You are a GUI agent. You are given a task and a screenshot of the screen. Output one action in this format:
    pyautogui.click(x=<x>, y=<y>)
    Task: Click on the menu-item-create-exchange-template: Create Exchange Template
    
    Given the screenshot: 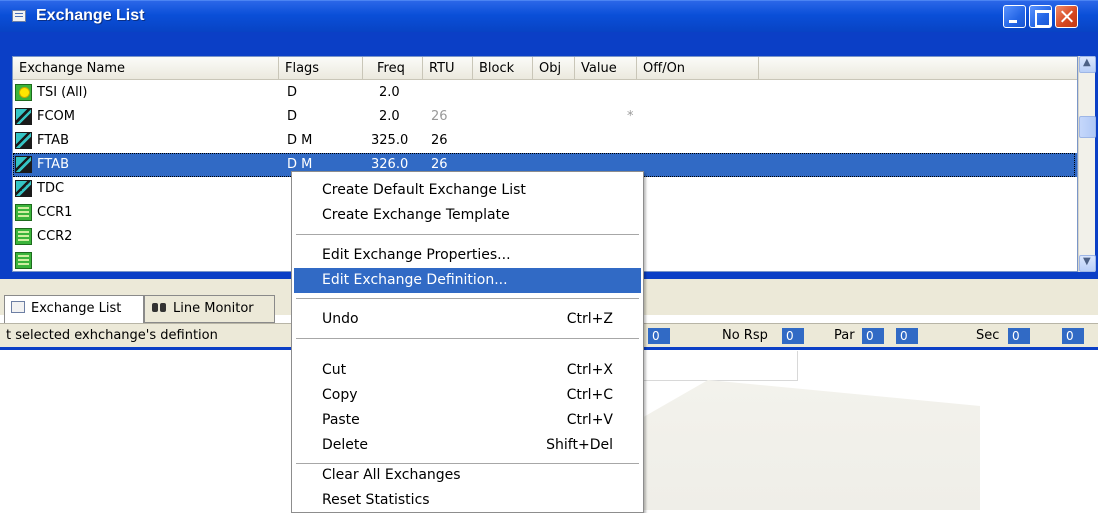 What is the action you would take?
    pyautogui.click(x=467, y=215)
    